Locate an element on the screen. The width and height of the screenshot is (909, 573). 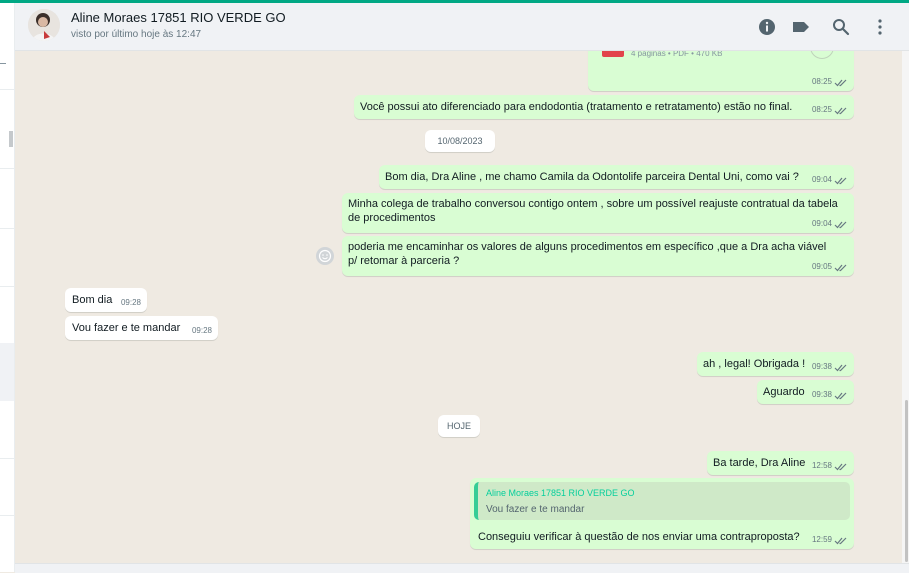
message-text: Ba tarde, Dra Aline is located at coordinates (759, 463).